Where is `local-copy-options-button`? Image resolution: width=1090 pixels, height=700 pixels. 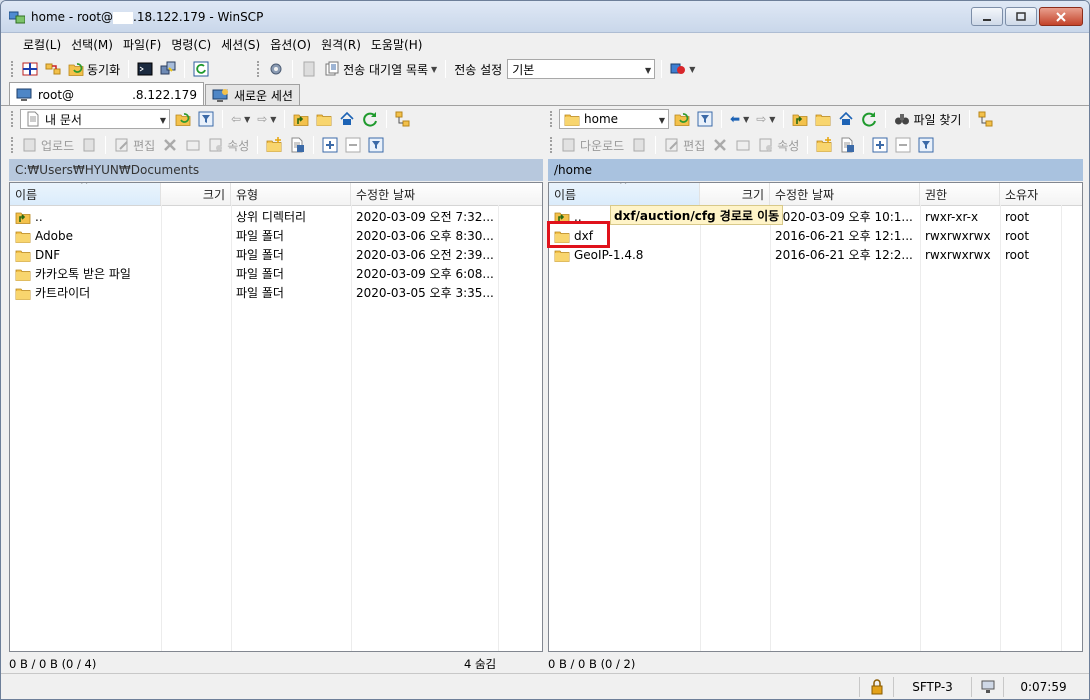
local-copy-options-button is located at coordinates (89, 145).